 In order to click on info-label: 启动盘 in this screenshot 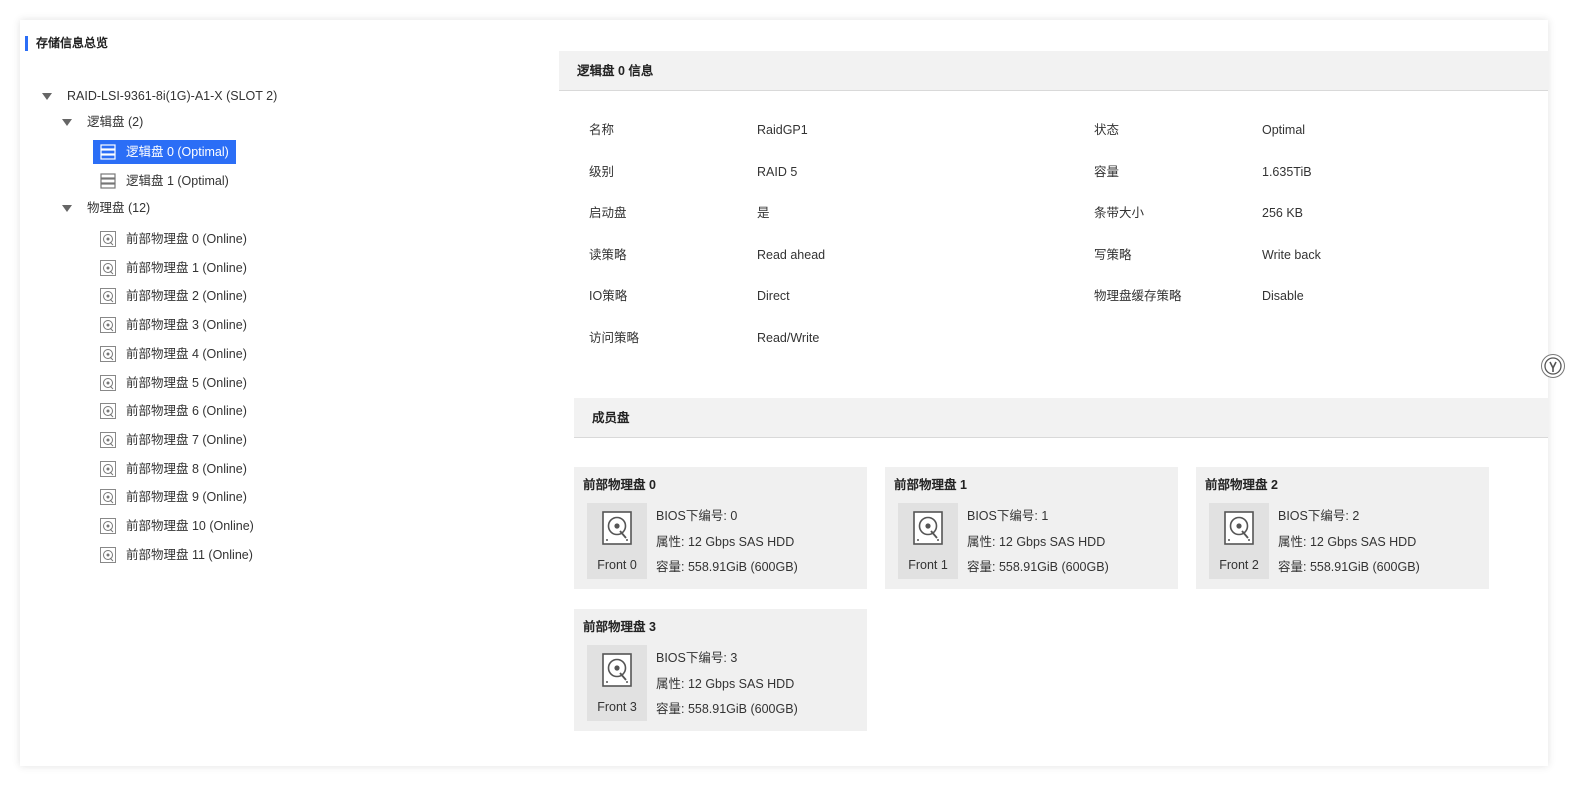, I will do `click(608, 213)`.